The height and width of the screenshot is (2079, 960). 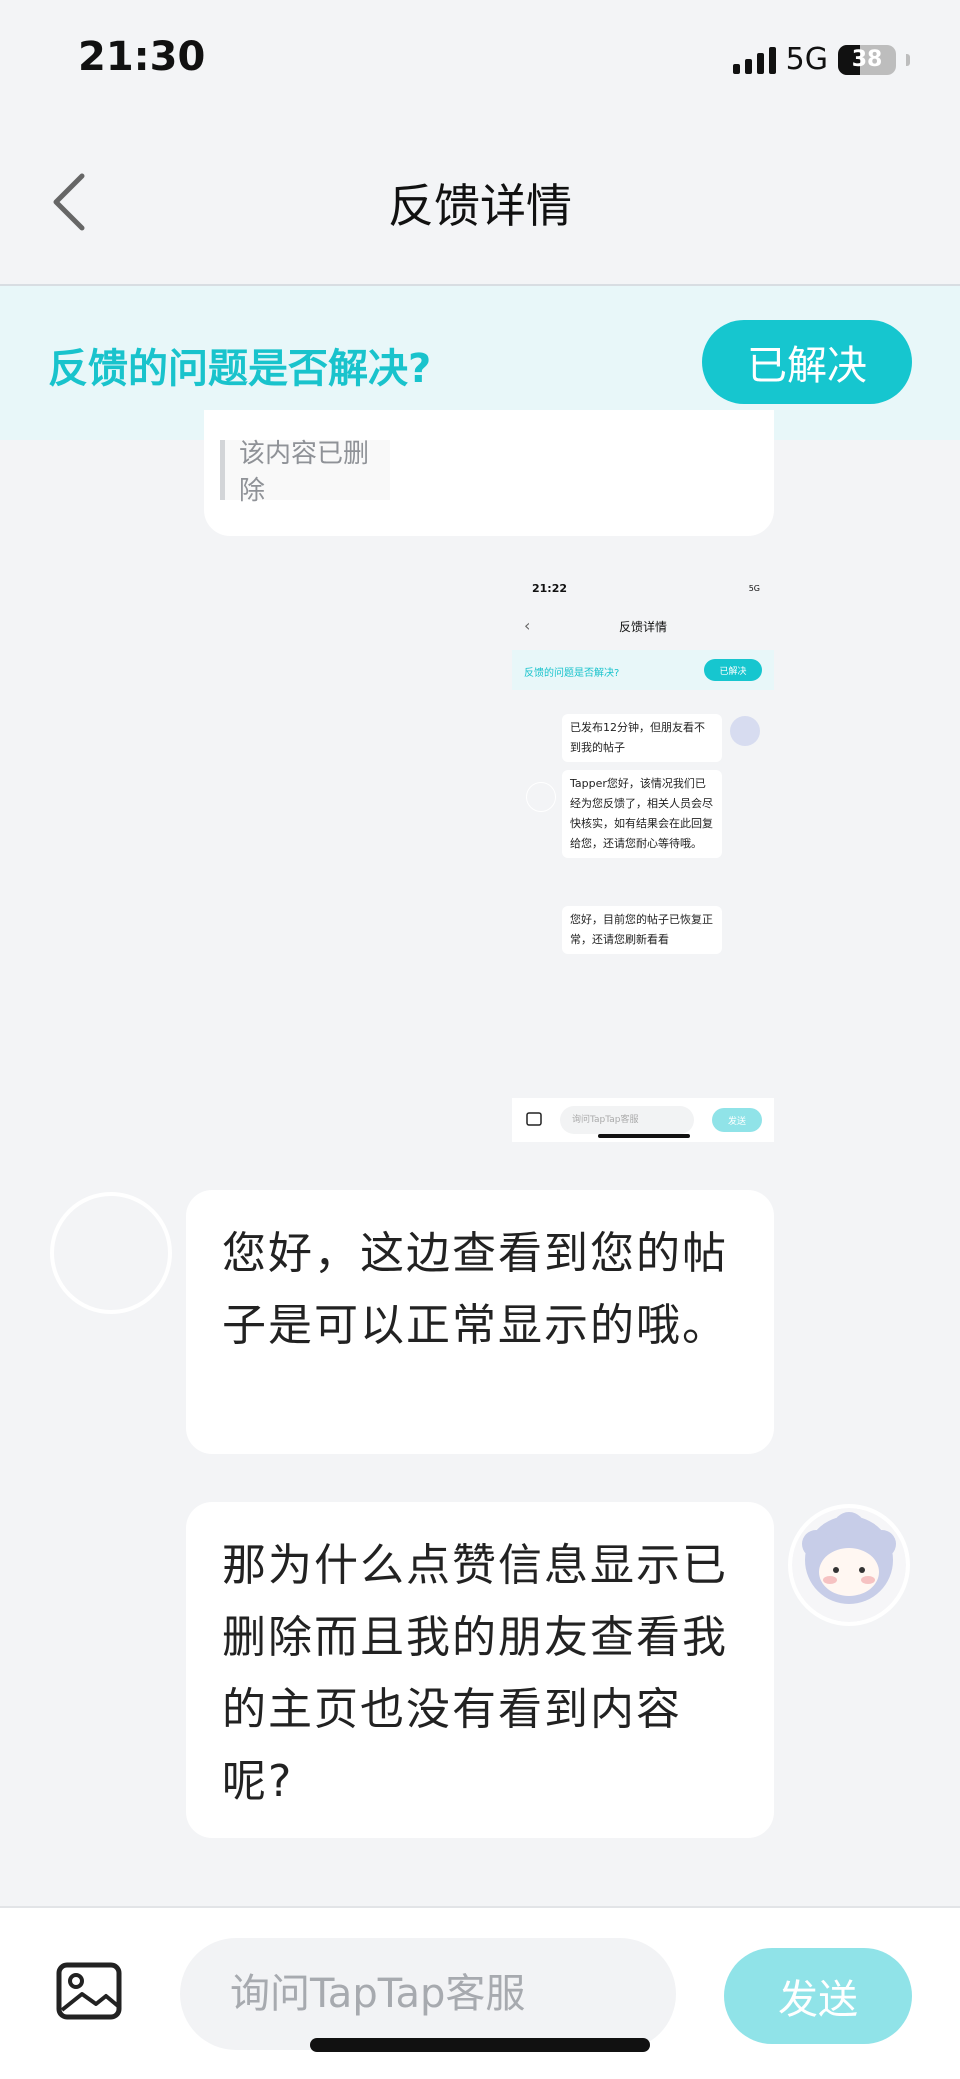 What do you see at coordinates (745, 731) in the screenshot?
I see `screenshot-user-avatar` at bounding box center [745, 731].